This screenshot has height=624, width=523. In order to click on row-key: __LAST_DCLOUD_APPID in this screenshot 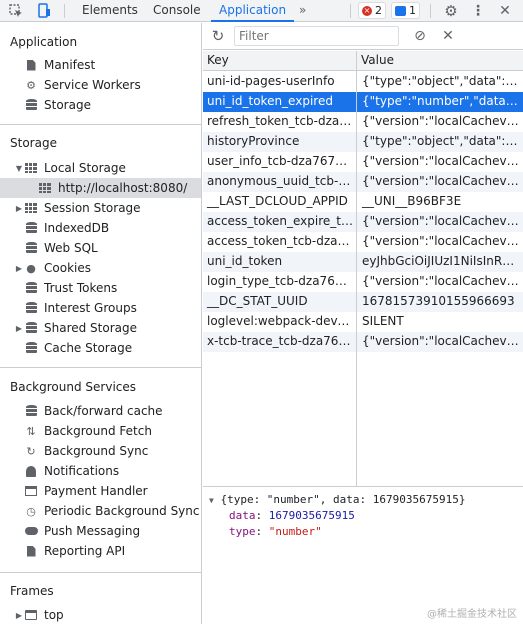, I will do `click(280, 202)`.